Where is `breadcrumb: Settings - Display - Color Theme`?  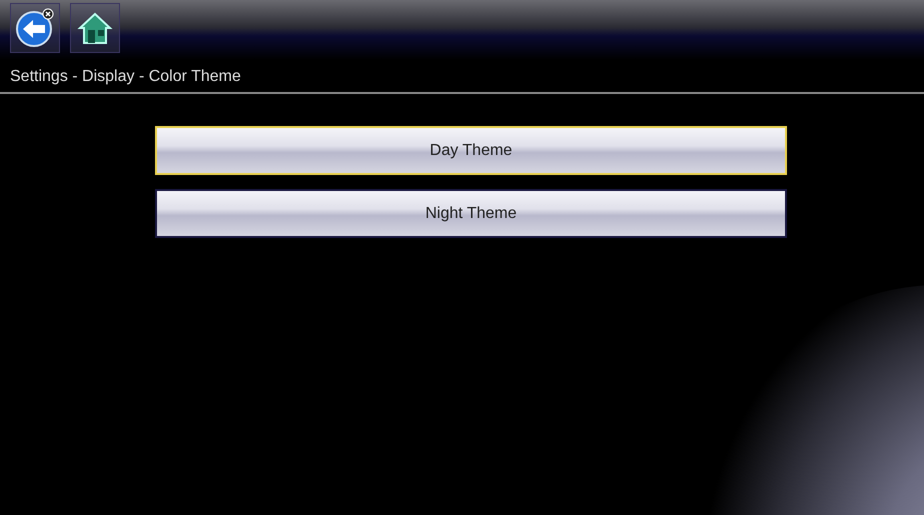 breadcrumb: Settings - Display - Color Theme is located at coordinates (462, 77).